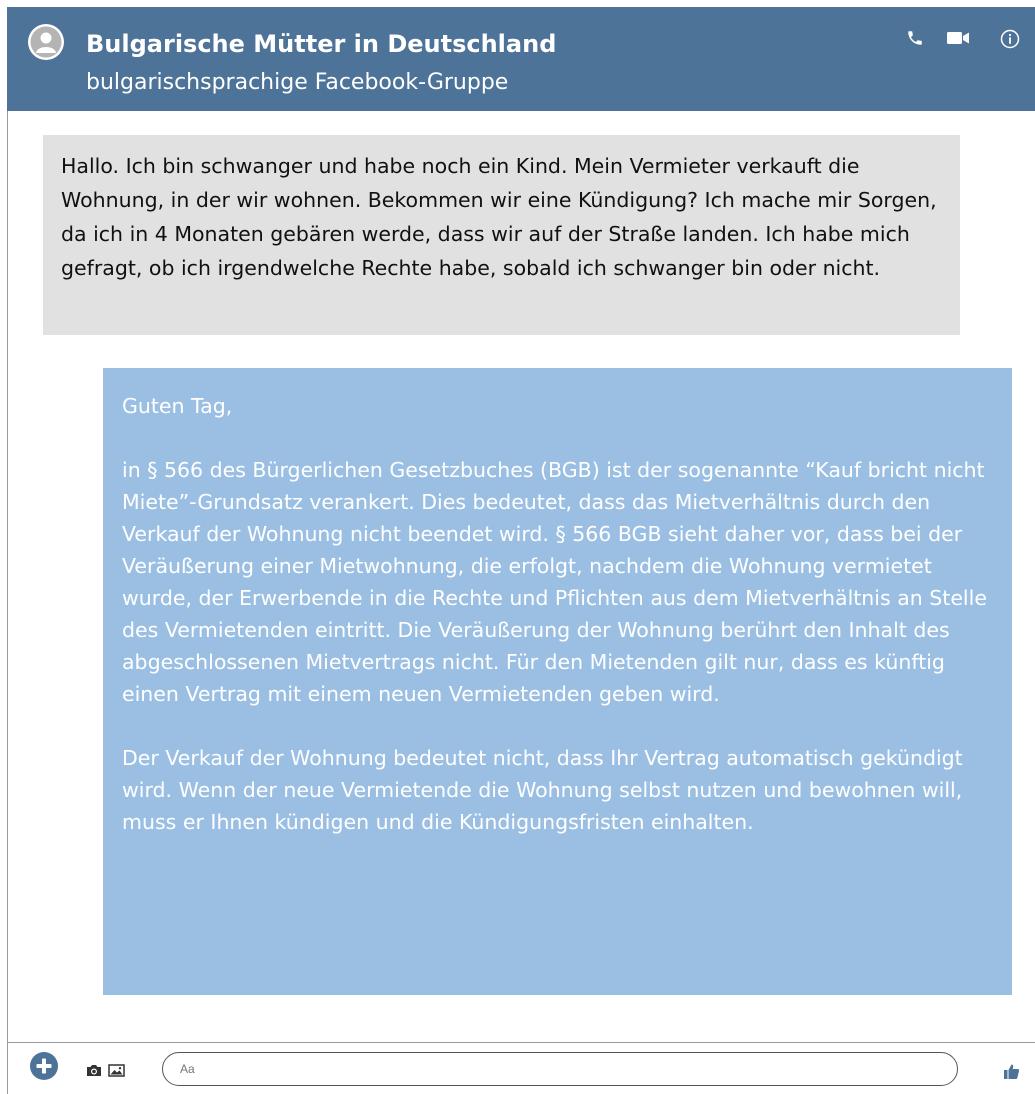 Image resolution: width=1035 pixels, height=1094 pixels. Describe the element at coordinates (94, 1070) in the screenshot. I see `camera-icon` at that location.